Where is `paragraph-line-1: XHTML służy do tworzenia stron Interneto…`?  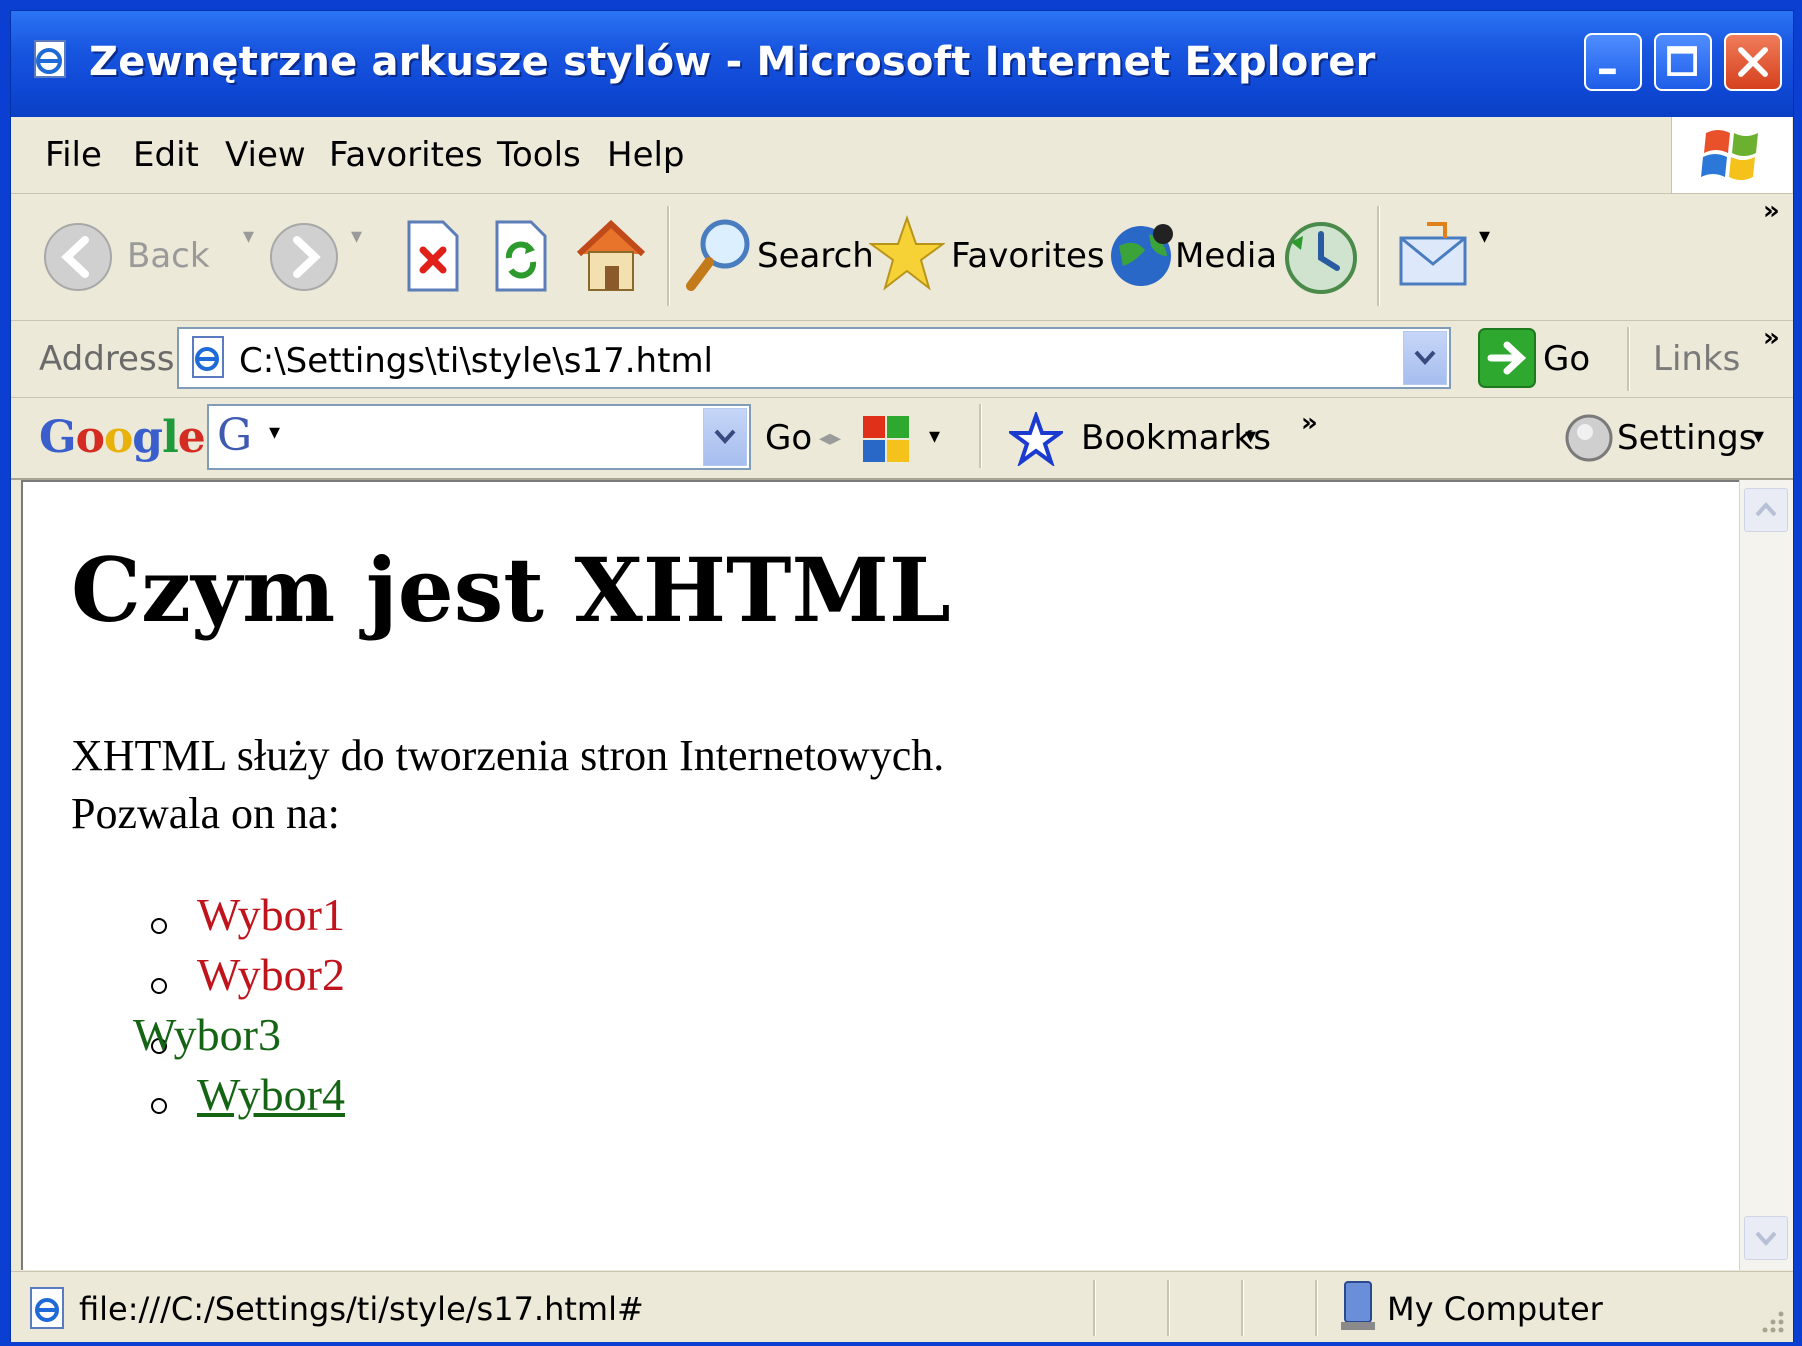
paragraph-line-1: XHTML służy do tworzenia stron Interneto… is located at coordinates (508, 755).